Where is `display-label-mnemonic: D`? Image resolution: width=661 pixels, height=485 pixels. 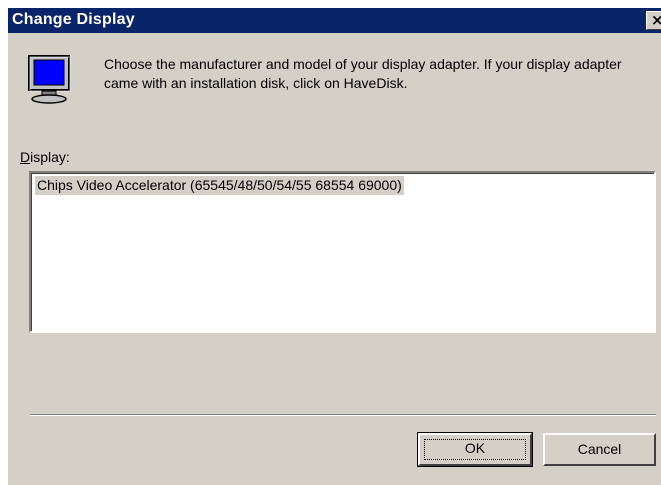
display-label-mnemonic: D is located at coordinates (25, 157).